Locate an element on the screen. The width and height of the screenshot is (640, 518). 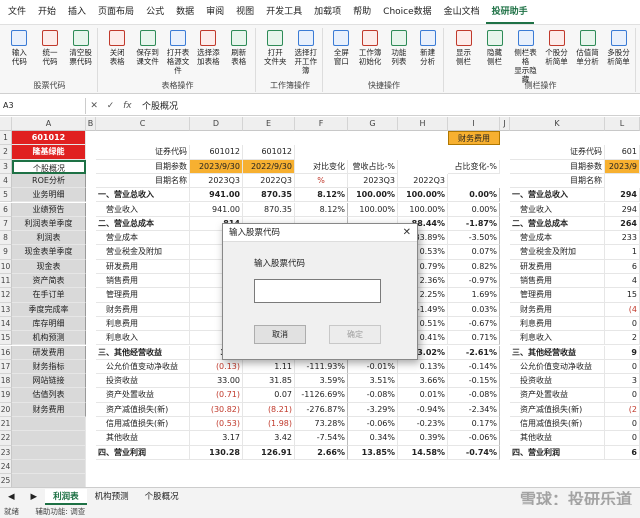
menu-item: Choice数据 is located at coordinates (407, 12).